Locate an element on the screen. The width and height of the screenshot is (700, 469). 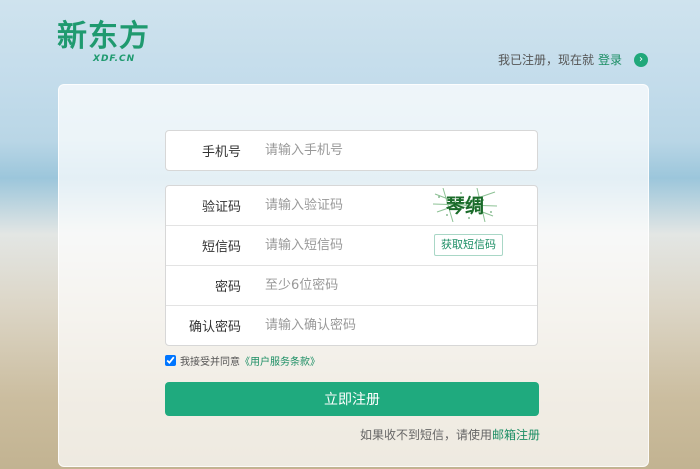
terms-text: 我接受并同意 is located at coordinates (210, 362).